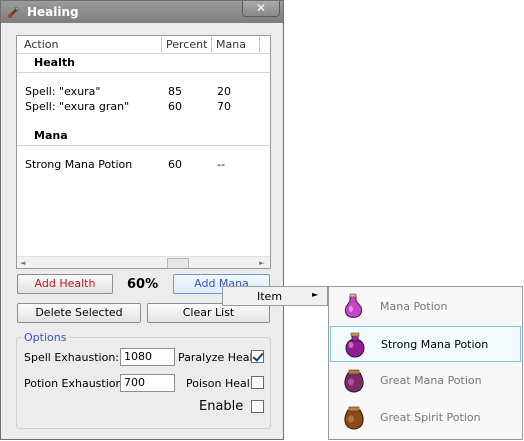 The image size is (524, 441). Describe the element at coordinates (261, 263) in the screenshot. I see `scroll-right-icon: ►` at that location.